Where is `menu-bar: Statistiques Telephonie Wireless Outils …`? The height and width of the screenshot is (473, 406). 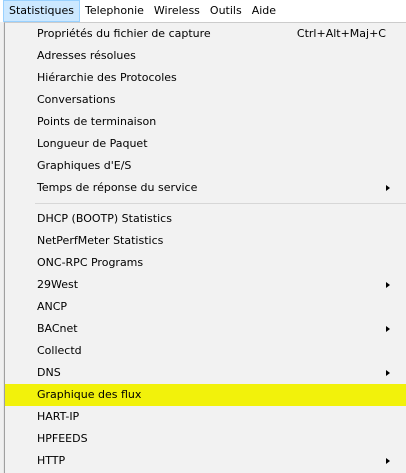
menu-bar: Statistiques Telephonie Wireless Outils … is located at coordinates (203, 11).